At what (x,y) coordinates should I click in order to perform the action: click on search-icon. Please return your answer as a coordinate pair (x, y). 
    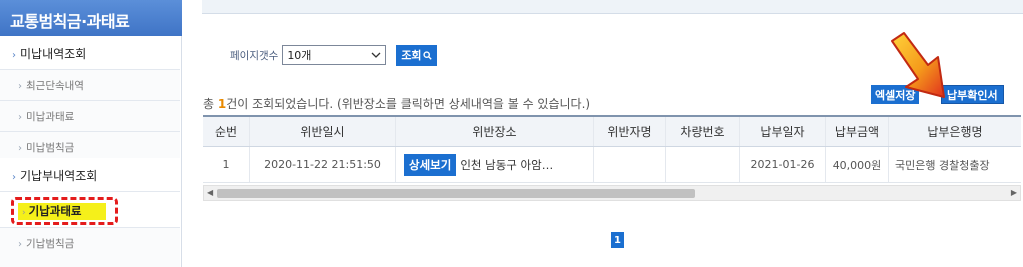
    Looking at the image, I should click on (427, 55).